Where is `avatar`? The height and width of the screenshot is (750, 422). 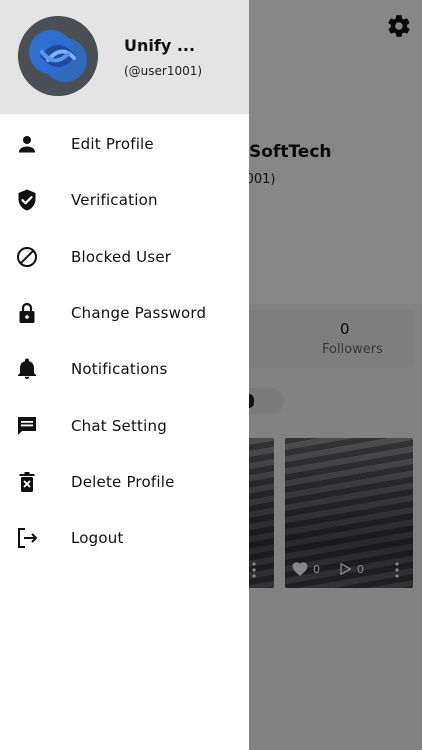
avatar is located at coordinates (58, 56).